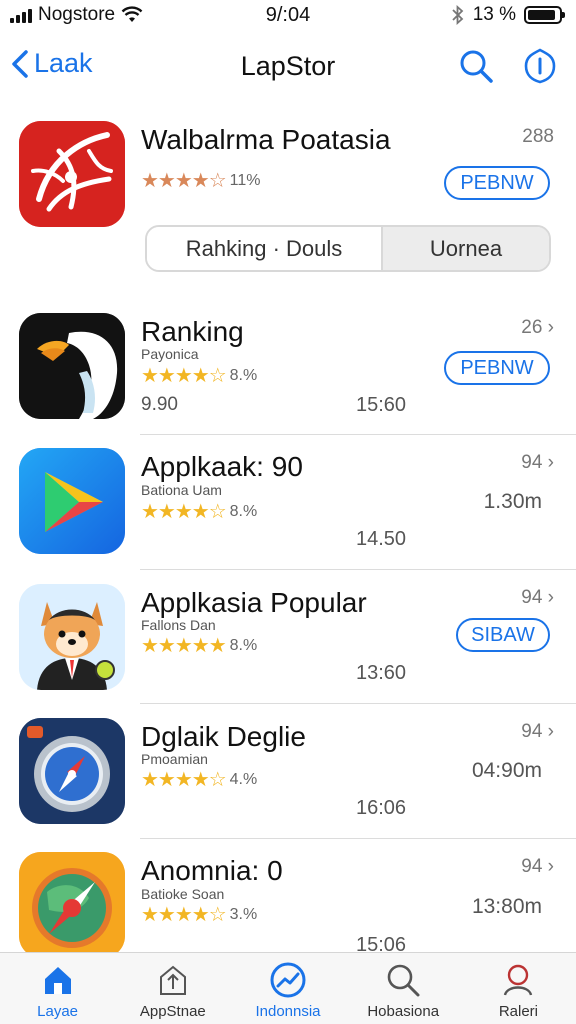 The height and width of the screenshot is (1024, 576). Describe the element at coordinates (72, 174) in the screenshot. I see `featured-app-icon` at that location.